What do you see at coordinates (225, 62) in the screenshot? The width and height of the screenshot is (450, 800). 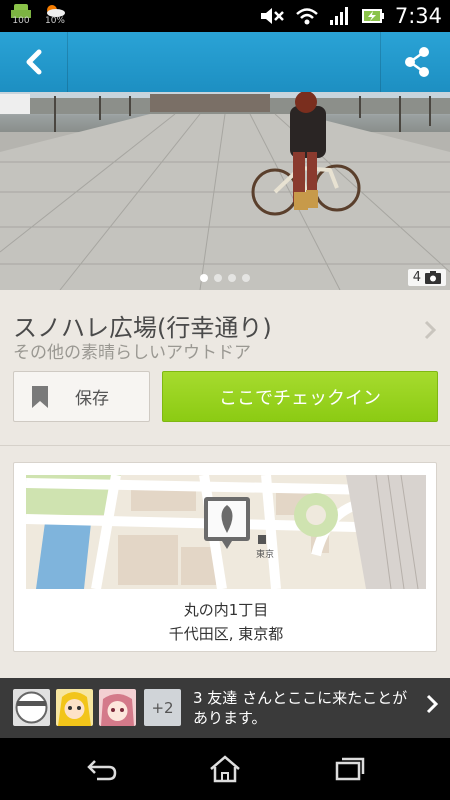 I see `action-bar` at bounding box center [225, 62].